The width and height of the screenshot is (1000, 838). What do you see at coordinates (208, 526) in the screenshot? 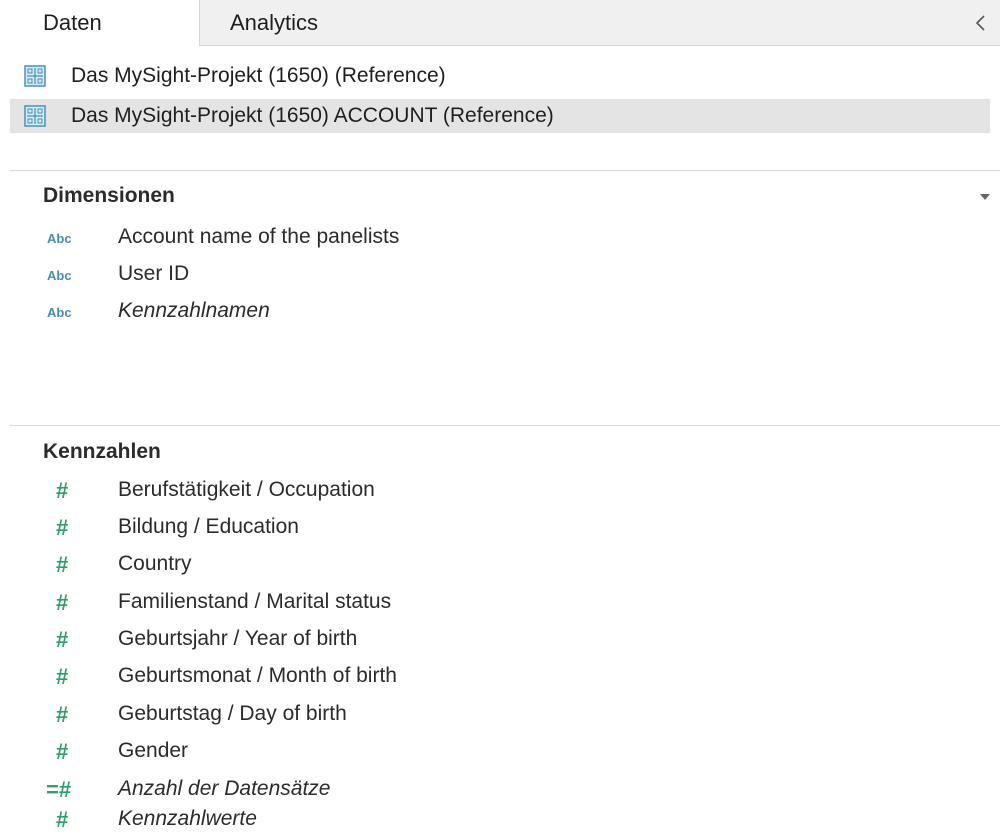
I see `field-label: Bildung / Education` at bounding box center [208, 526].